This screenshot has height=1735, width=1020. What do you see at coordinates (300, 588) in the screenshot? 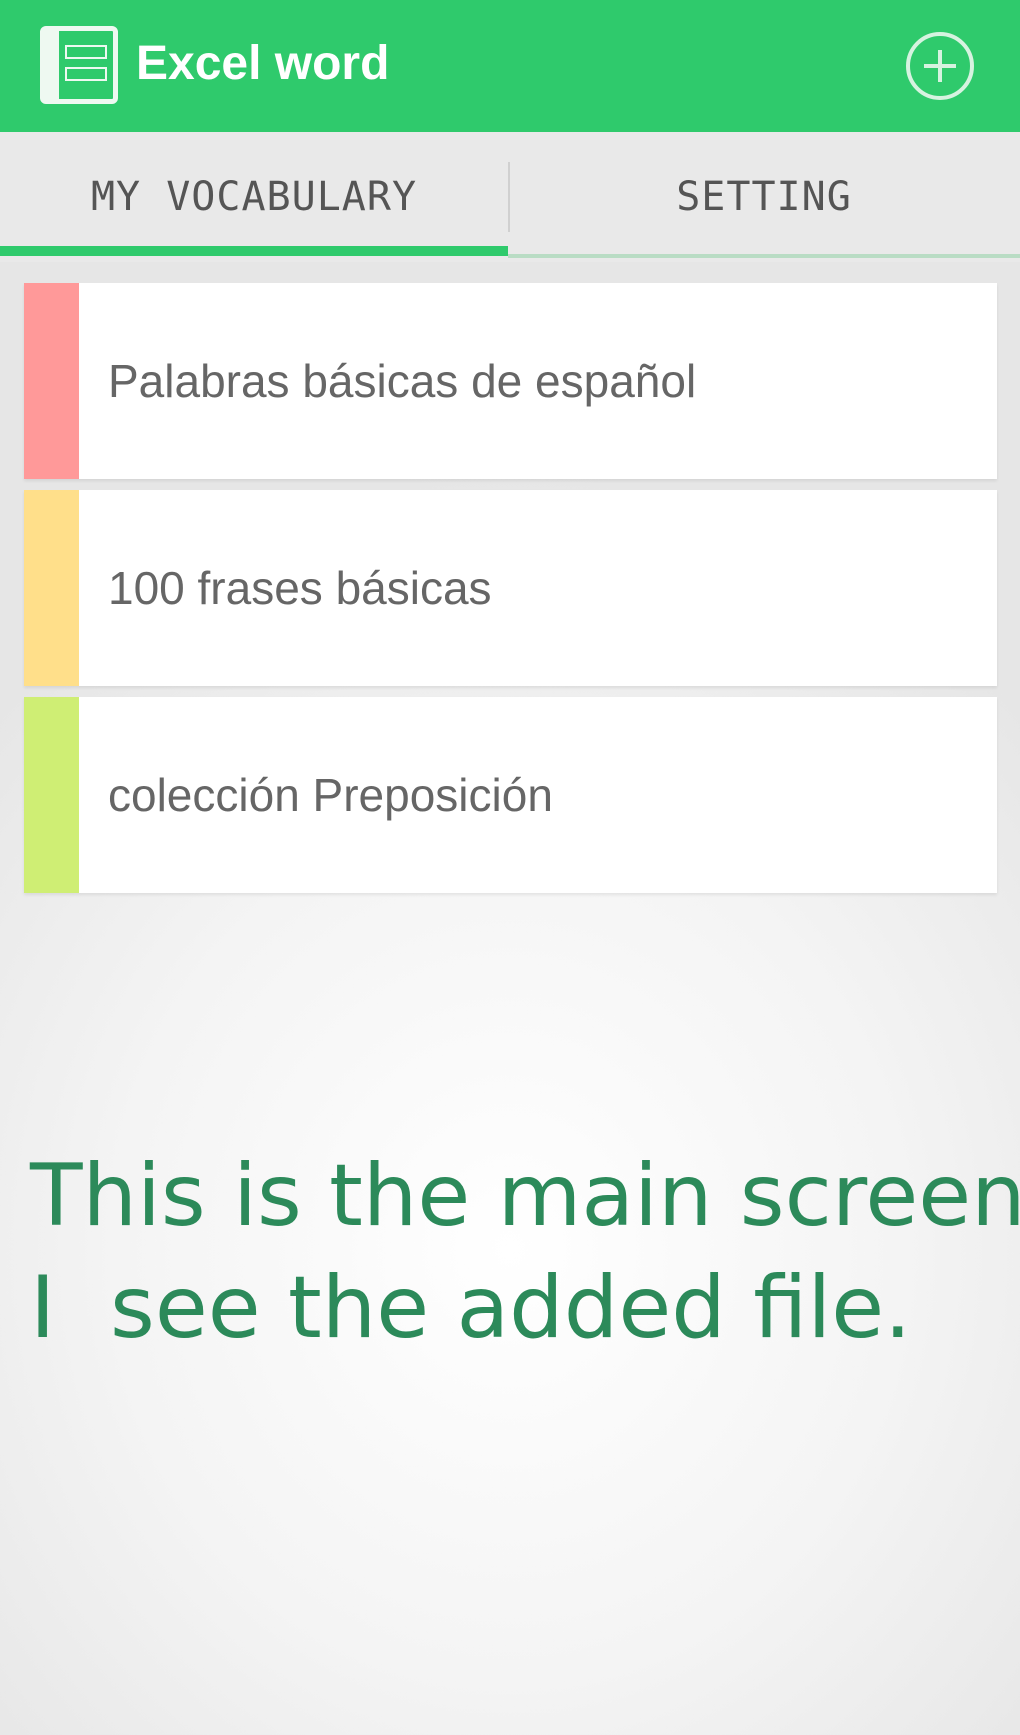
I see `list-item-title: 100 frases básicas` at bounding box center [300, 588].